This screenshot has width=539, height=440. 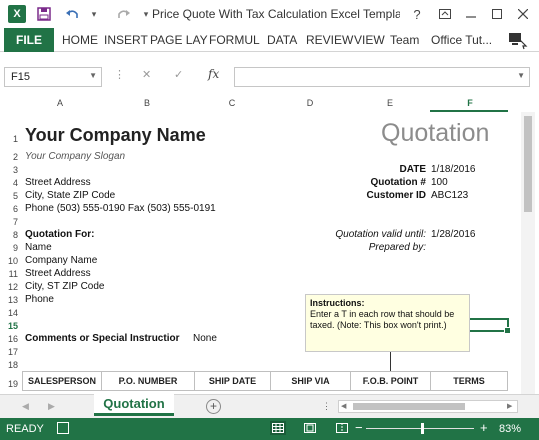 I want to click on row-header: 1, so click(x=9, y=139).